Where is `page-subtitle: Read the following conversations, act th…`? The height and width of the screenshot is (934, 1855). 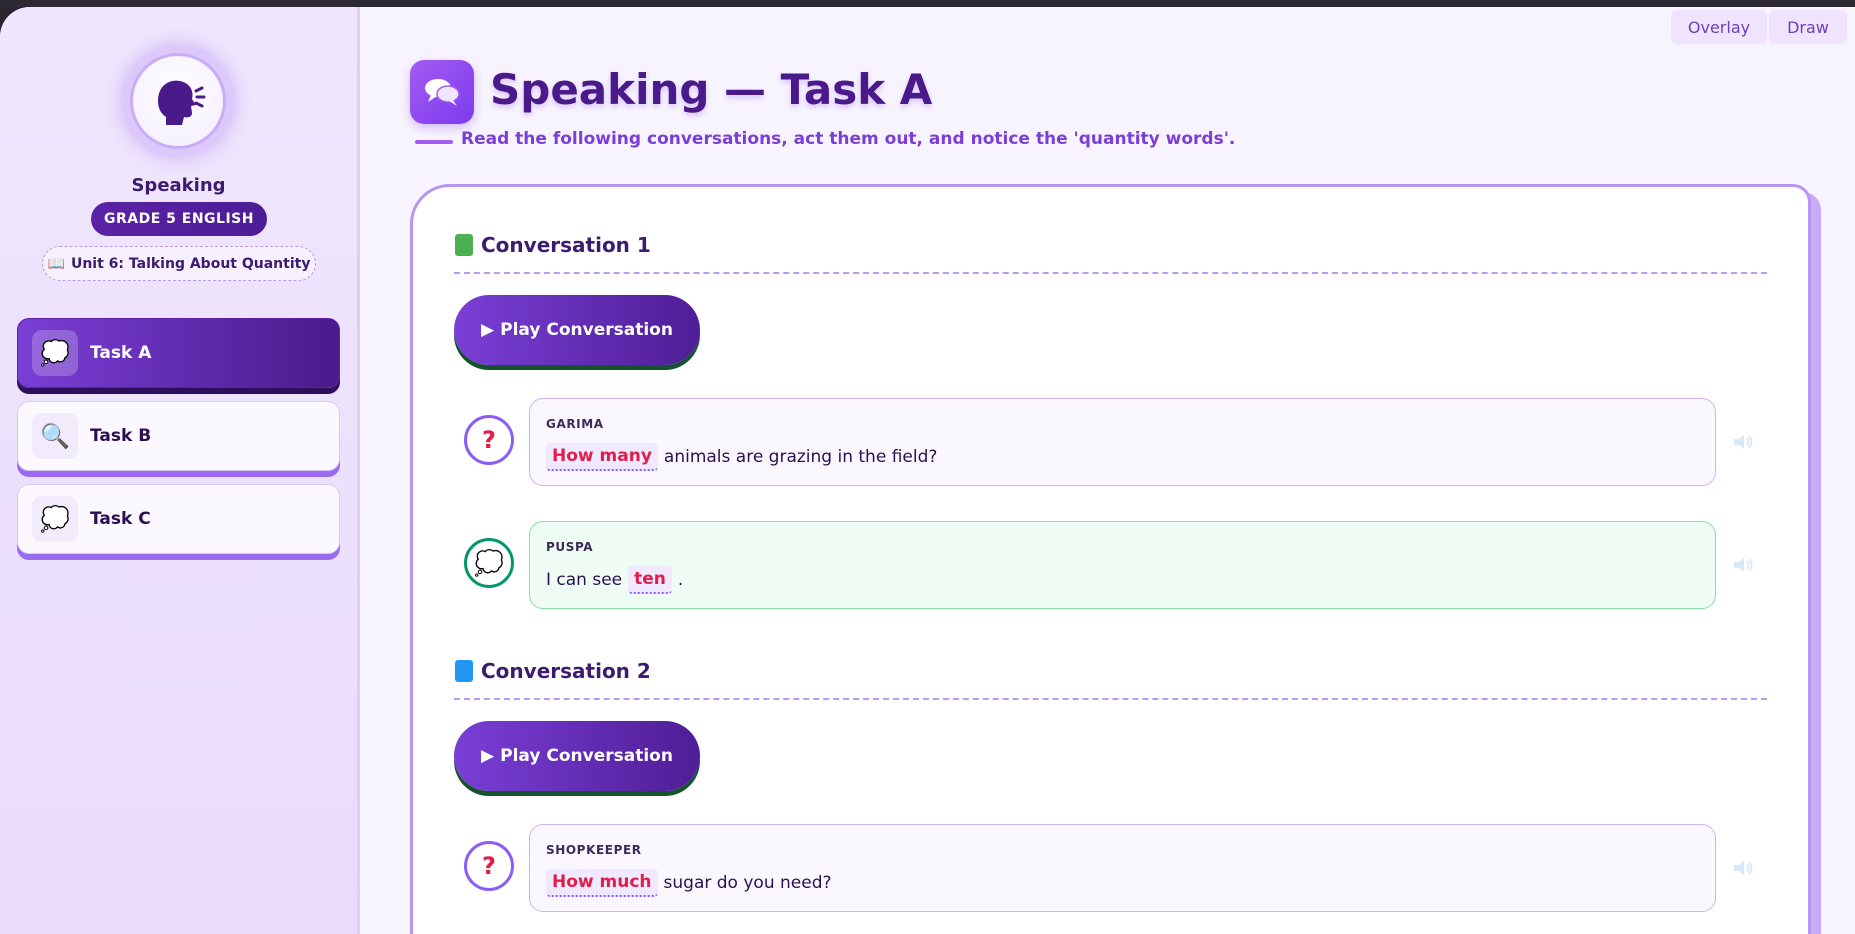 page-subtitle: Read the following conversations, act th… is located at coordinates (848, 139).